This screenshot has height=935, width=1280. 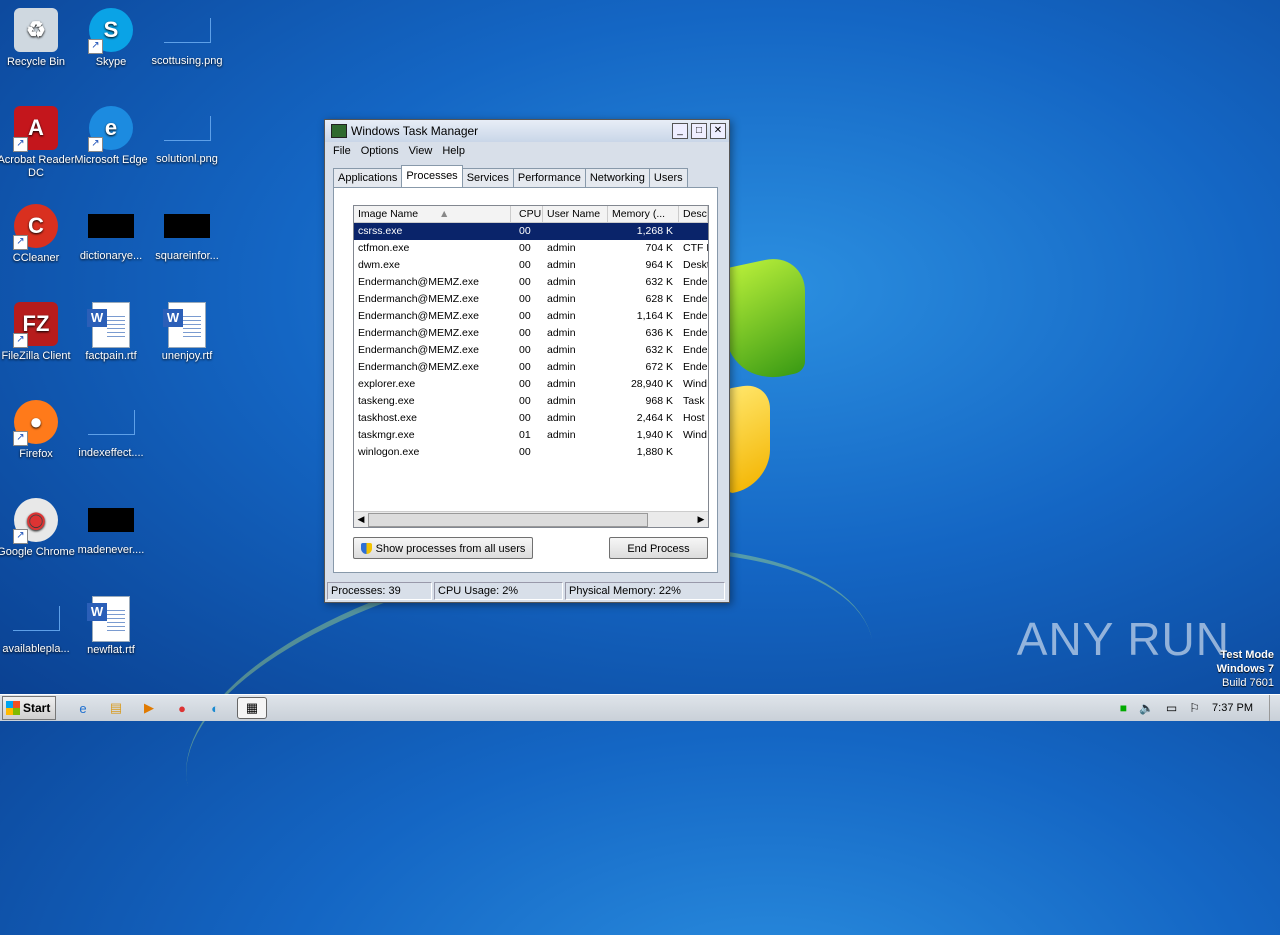 What do you see at coordinates (342, 151) in the screenshot?
I see `menu-file: File` at bounding box center [342, 151].